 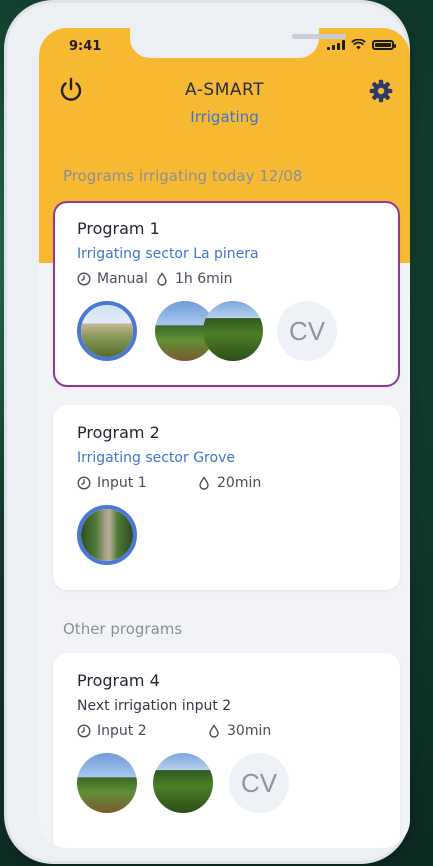 What do you see at coordinates (224, 90) in the screenshot?
I see `app-title: A-SMART` at bounding box center [224, 90].